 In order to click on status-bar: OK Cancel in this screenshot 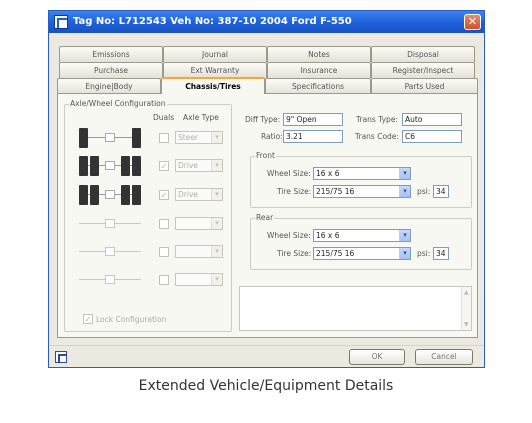, I will do `click(266, 356)`.